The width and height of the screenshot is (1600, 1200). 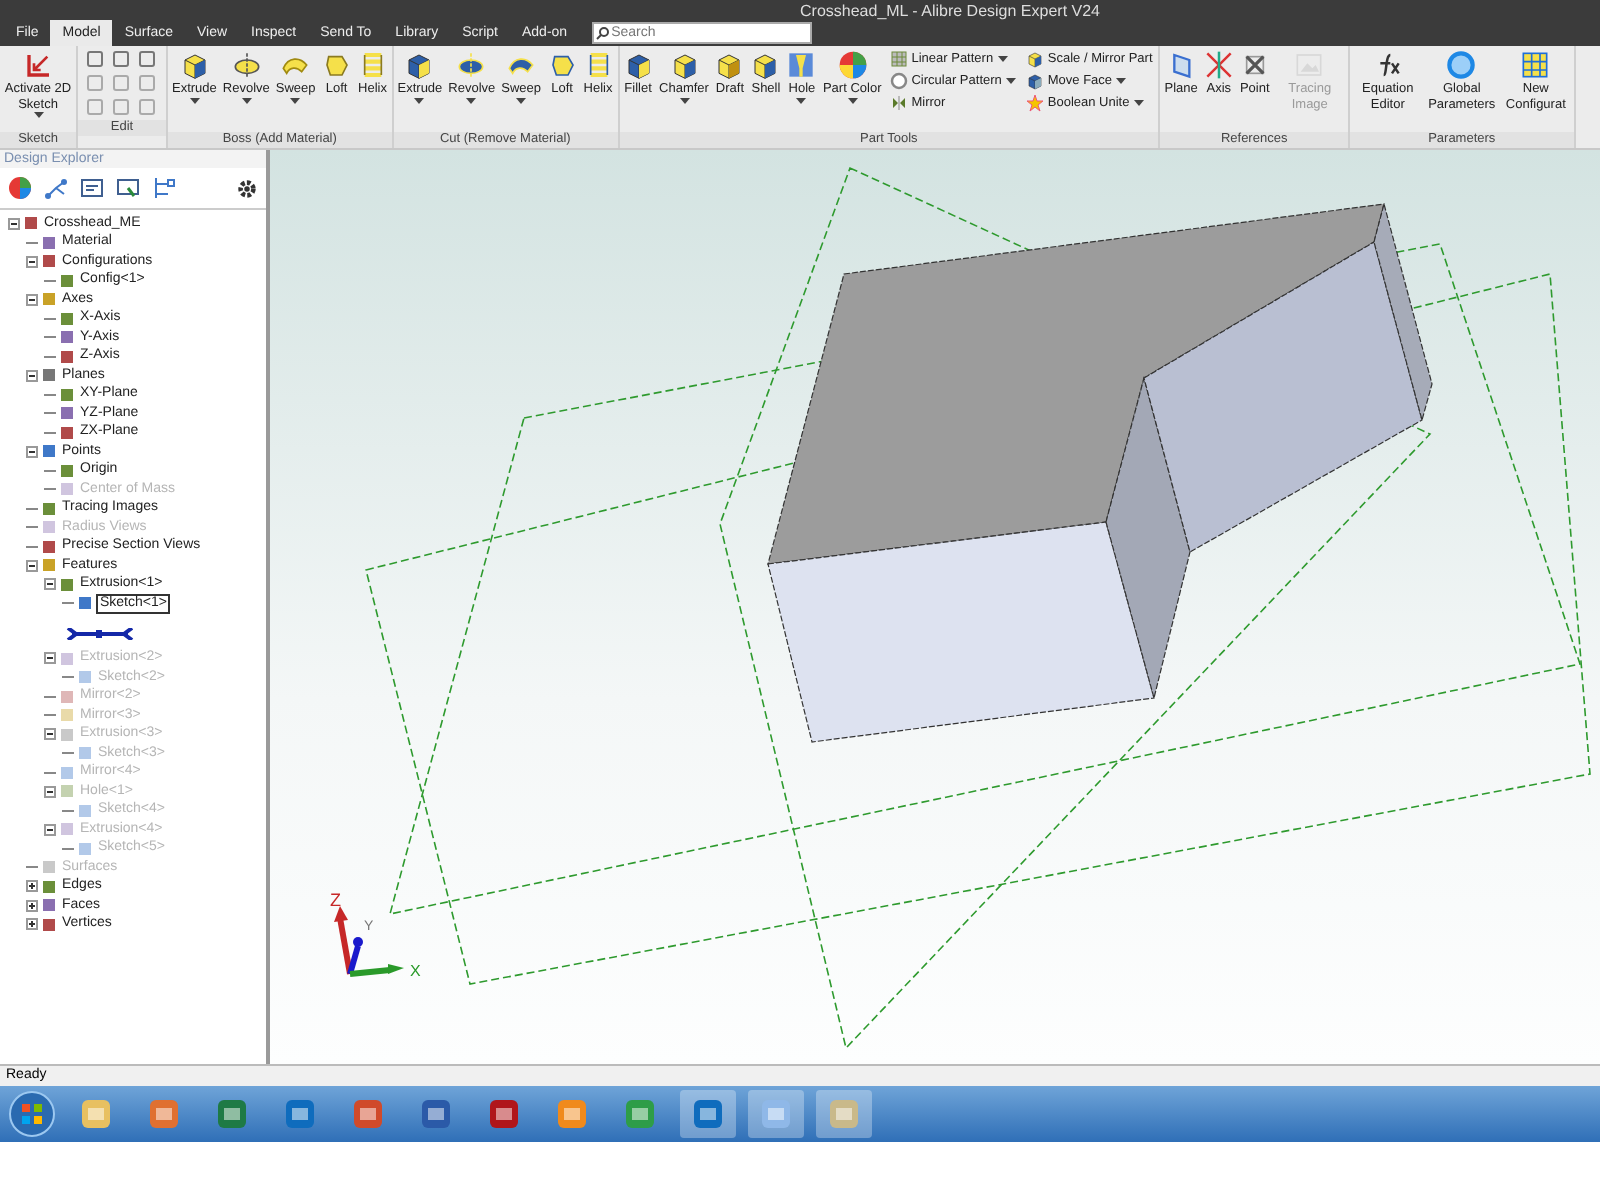 I want to click on star-icon, so click(x=1034, y=103).